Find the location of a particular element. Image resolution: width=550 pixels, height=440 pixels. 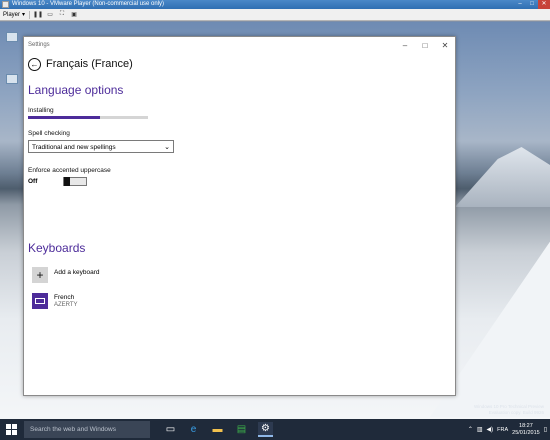

vmware-logo-icon is located at coordinates (5, 4).